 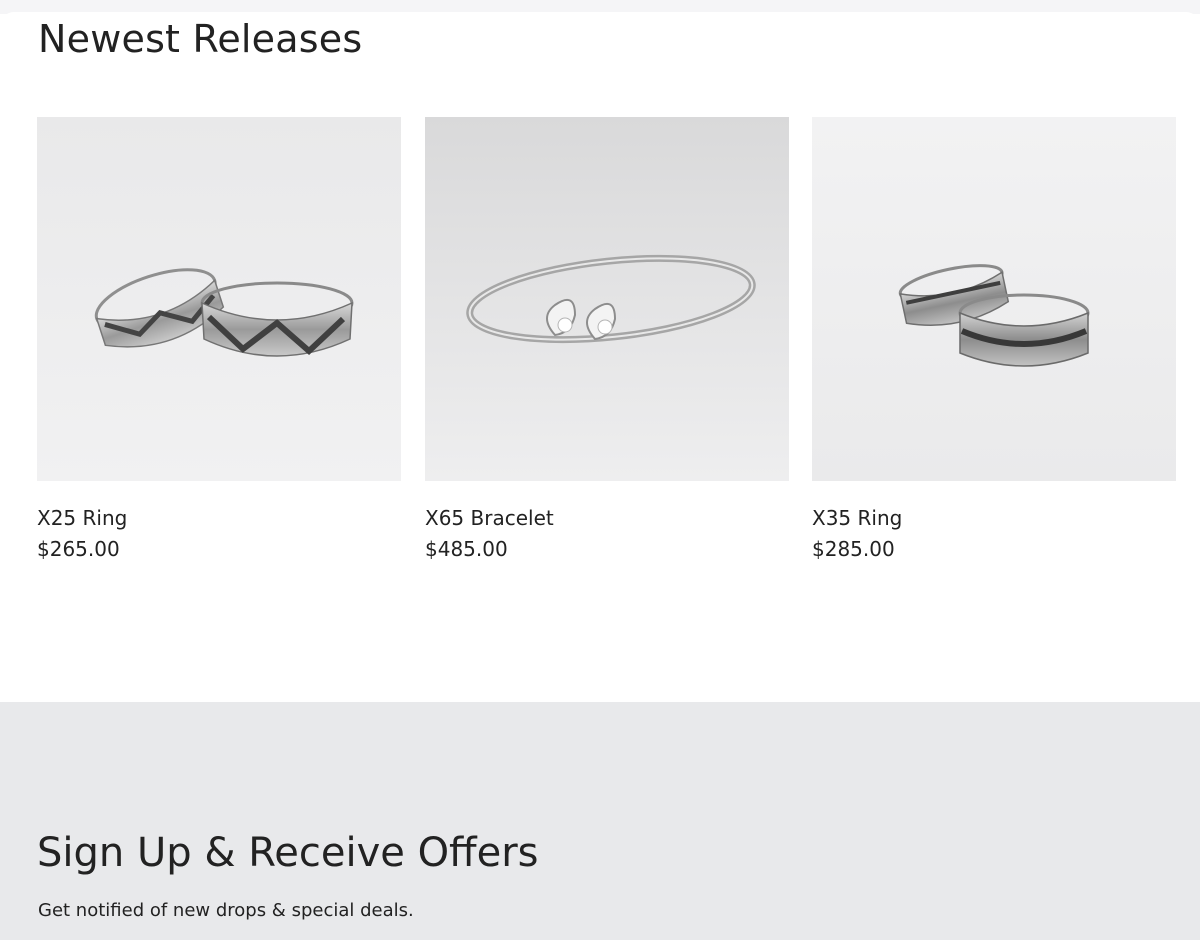 I want to click on product-name: X35 Ring, so click(x=994, y=518).